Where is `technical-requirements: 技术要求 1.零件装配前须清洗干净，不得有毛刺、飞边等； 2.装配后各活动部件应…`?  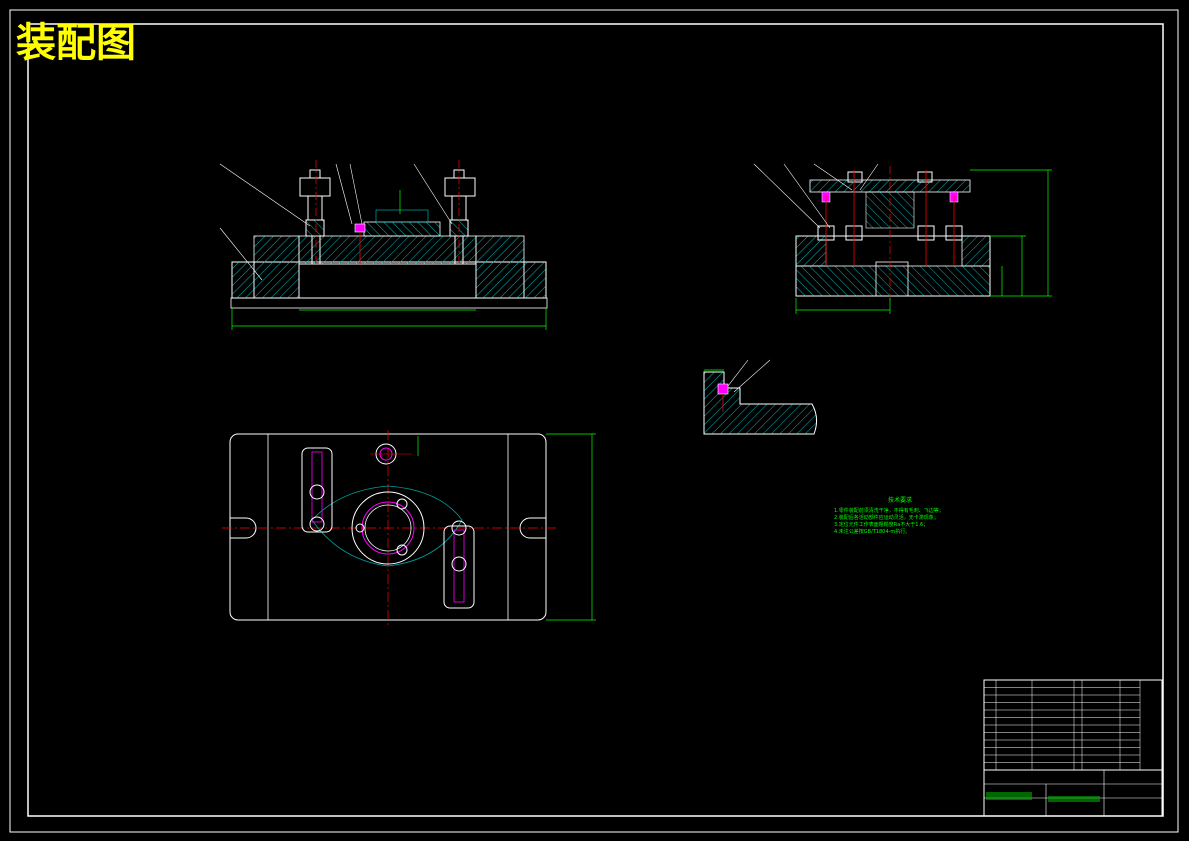 technical-requirements: 技术要求 1.零件装配前须清洗干净，不得有毛刺、飞边等； 2.装配后各活动部件应… is located at coordinates (889, 515).